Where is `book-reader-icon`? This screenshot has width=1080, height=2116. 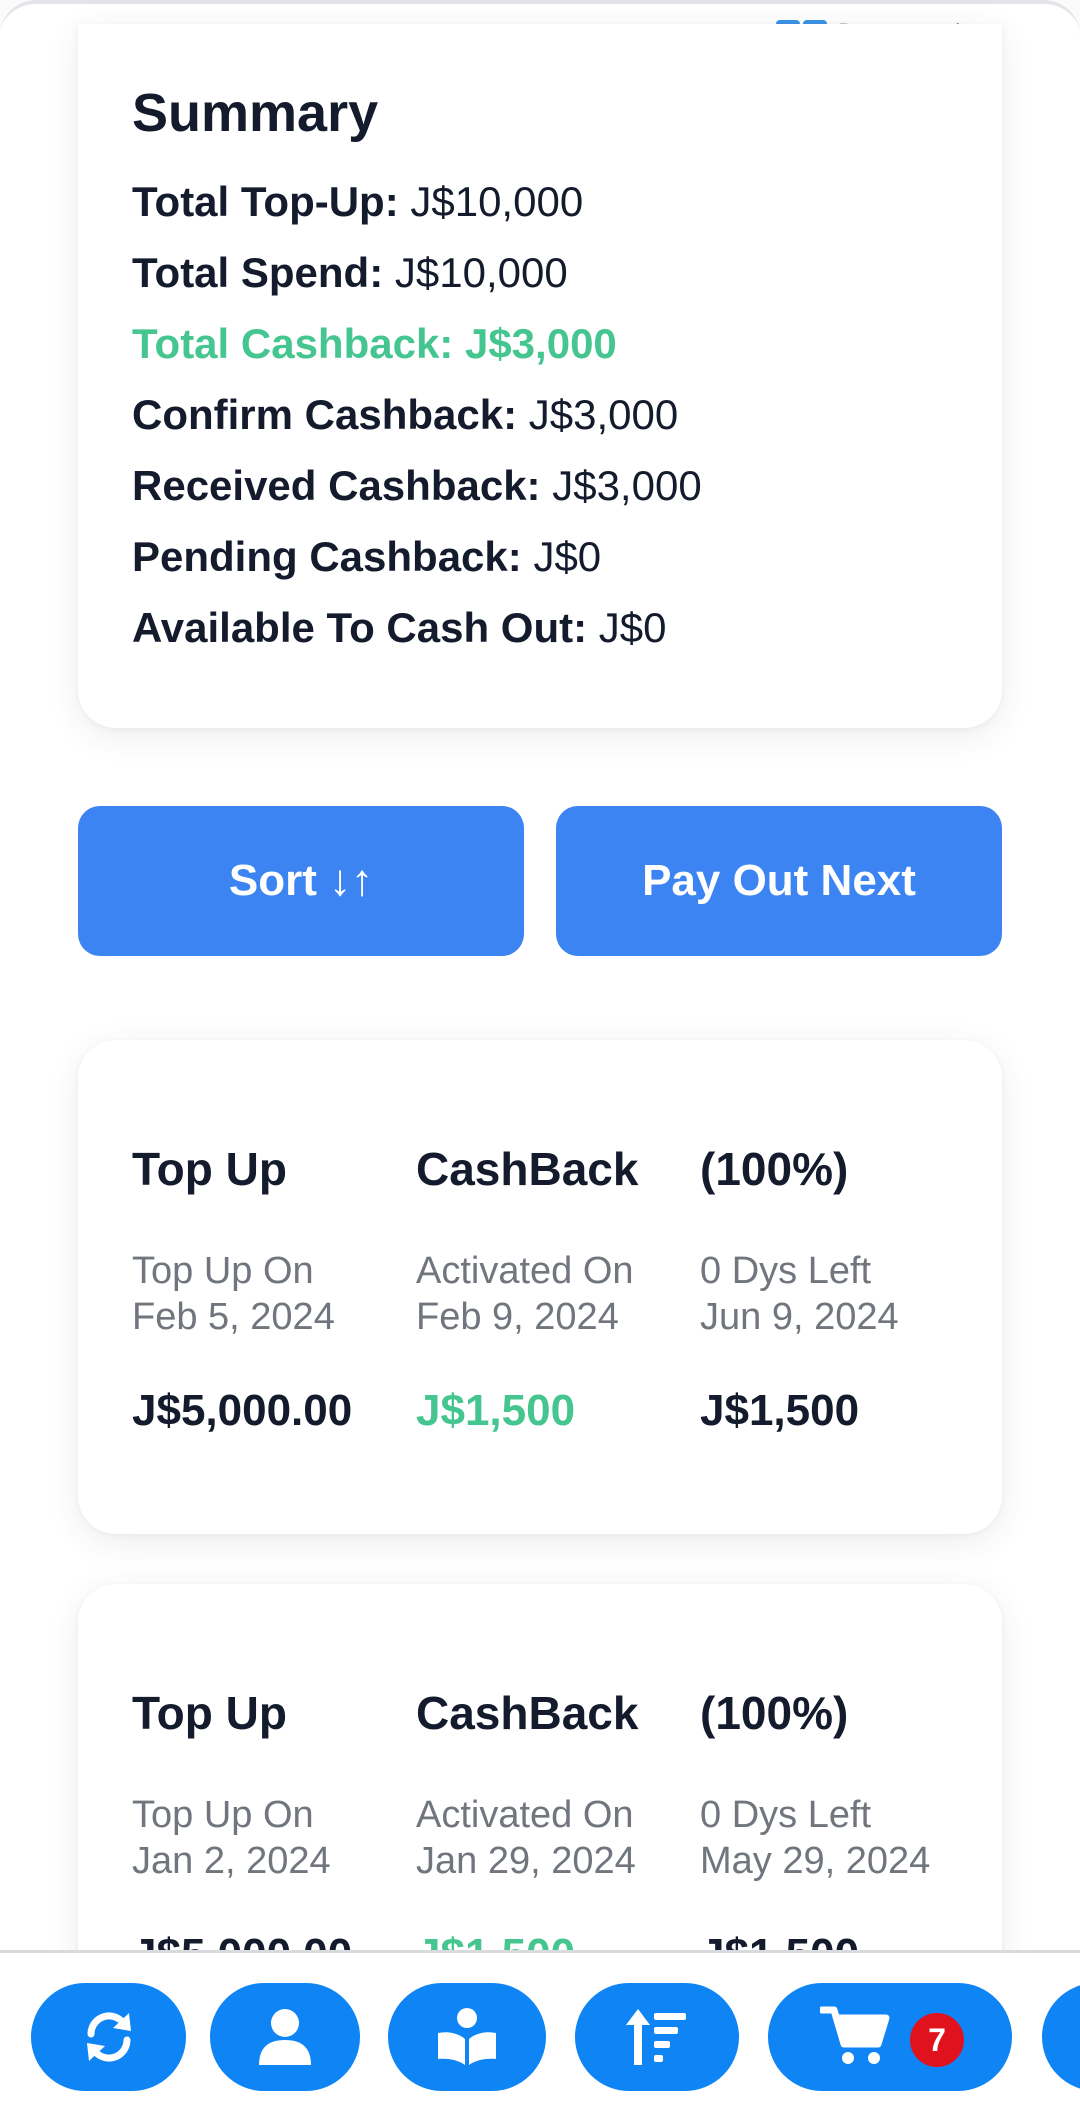
book-reader-icon is located at coordinates (467, 2036).